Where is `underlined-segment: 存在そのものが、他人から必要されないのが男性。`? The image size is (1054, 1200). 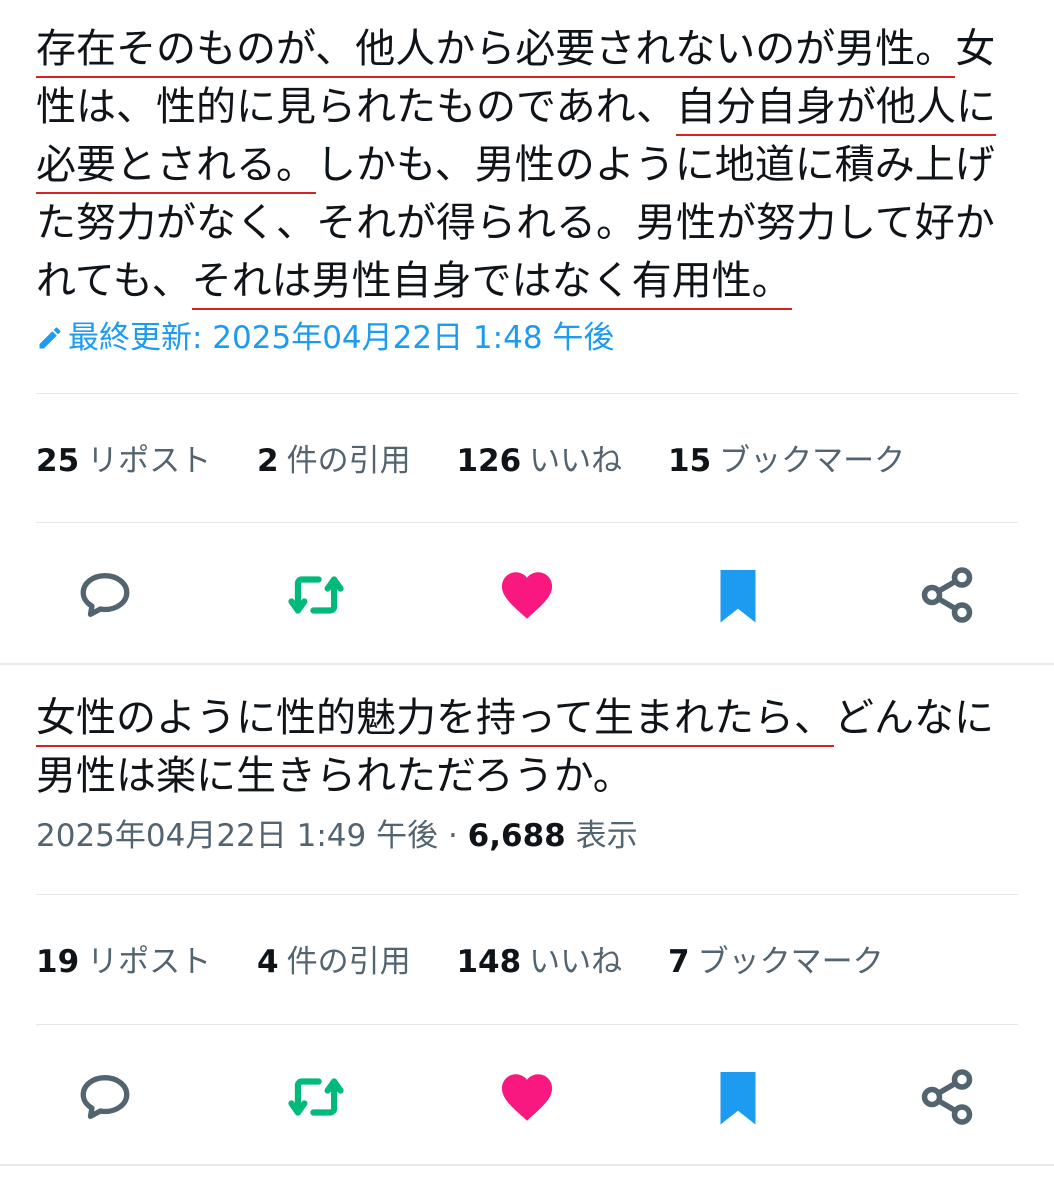
underlined-segment: 存在そのものが、他人から必要されないのが男性。 is located at coordinates (496, 52).